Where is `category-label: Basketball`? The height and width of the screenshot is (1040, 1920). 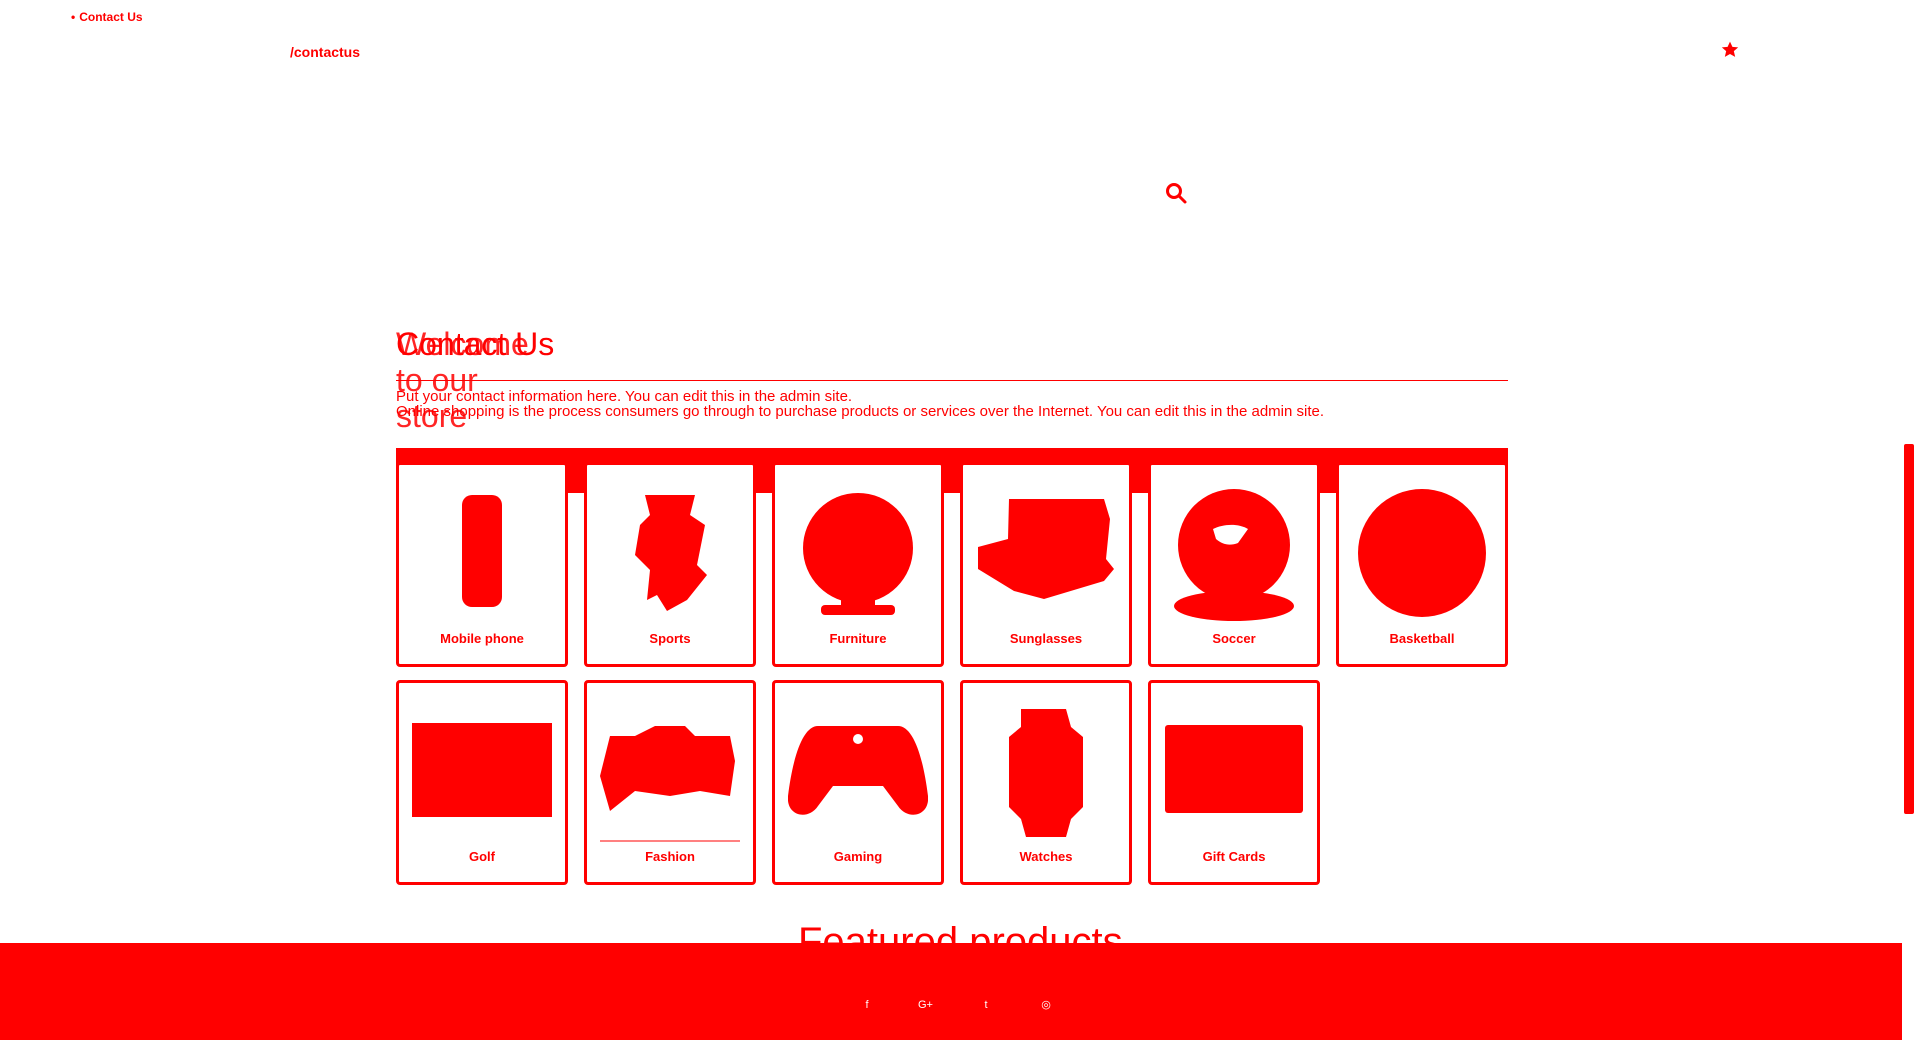
category-label: Basketball is located at coordinates (1422, 638).